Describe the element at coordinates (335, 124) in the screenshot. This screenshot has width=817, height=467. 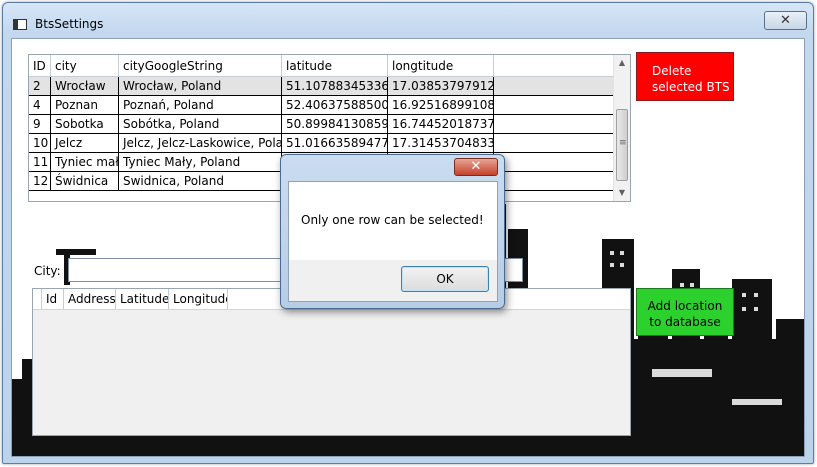
I see `cell-latitude: 50.8998413085938` at that location.